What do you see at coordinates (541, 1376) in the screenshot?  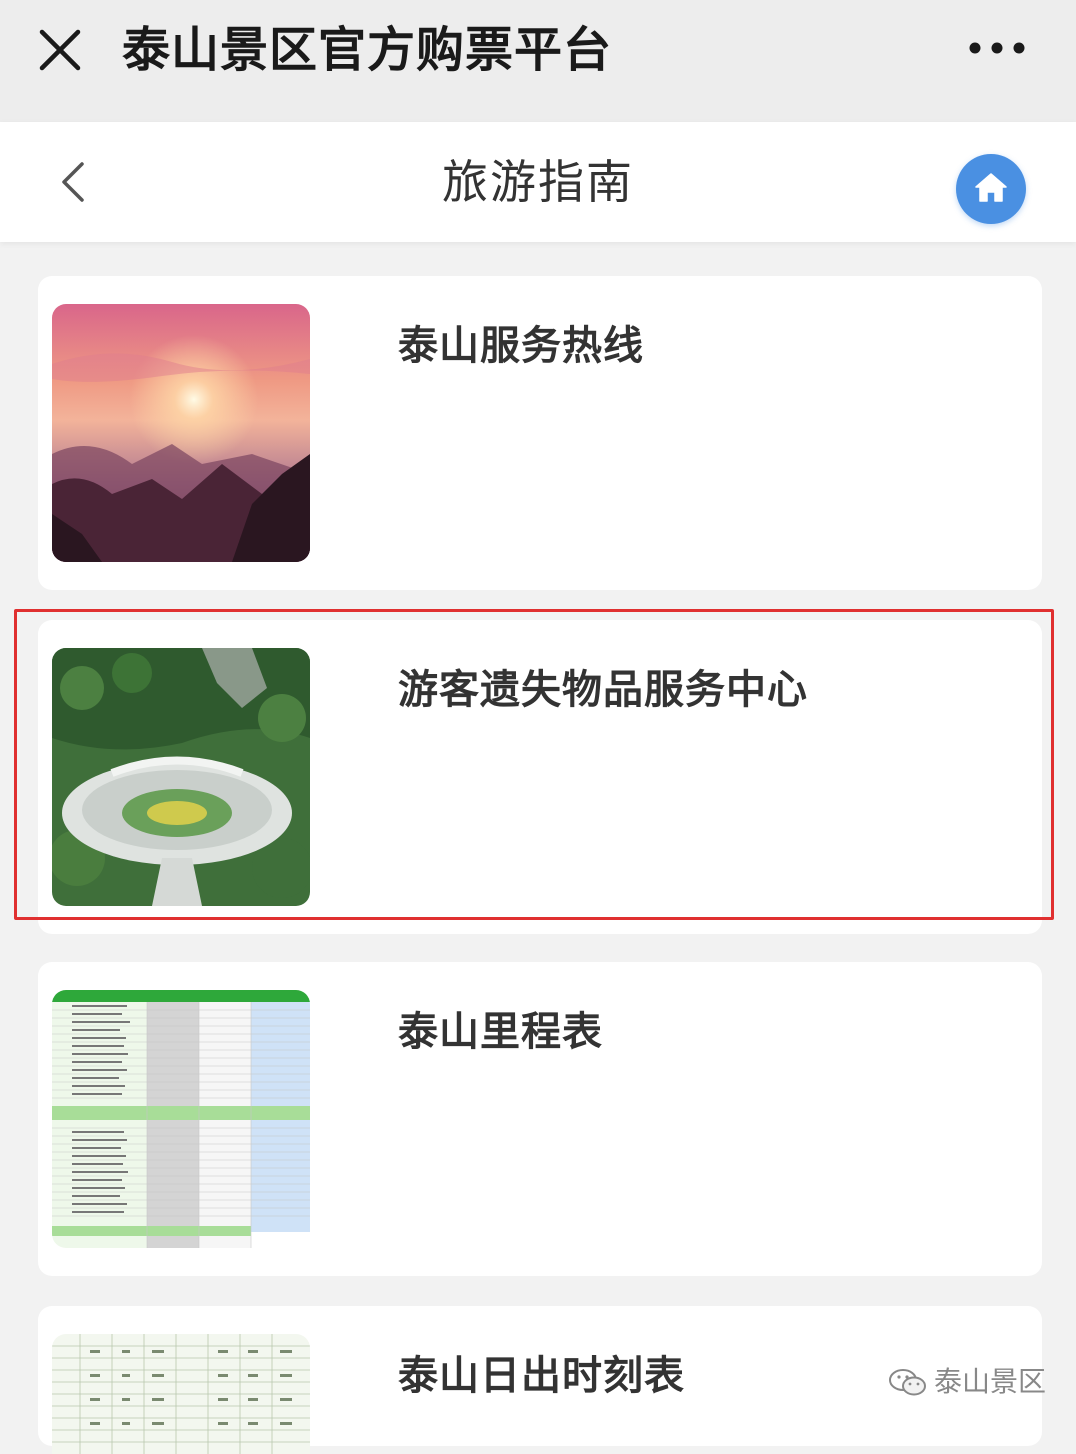 I see `list-item-title: 泰山日出时刻表` at bounding box center [541, 1376].